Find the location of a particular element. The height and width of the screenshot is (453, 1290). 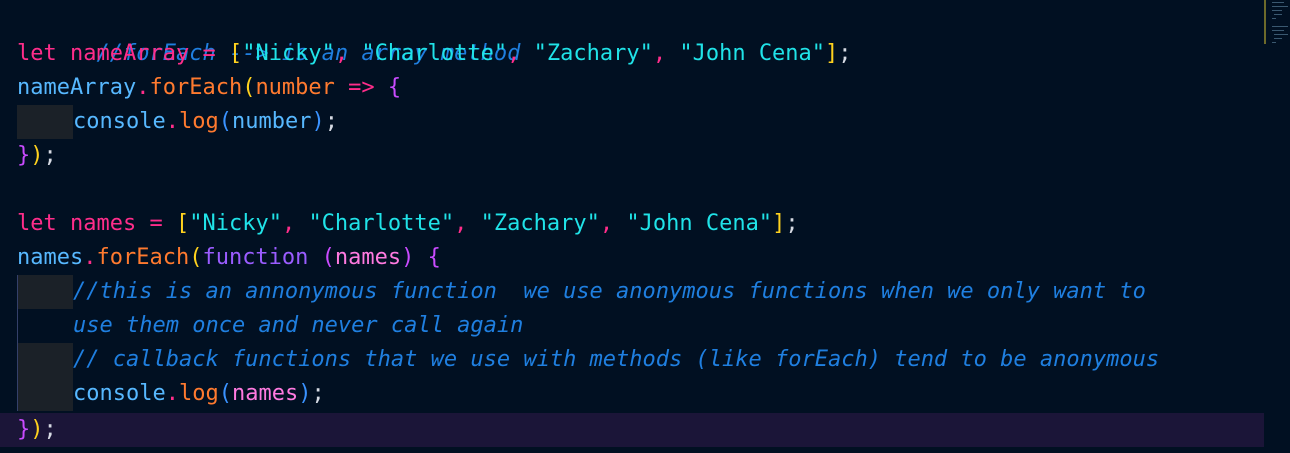

code-line-text: console.log(number); is located at coordinates (205, 122).